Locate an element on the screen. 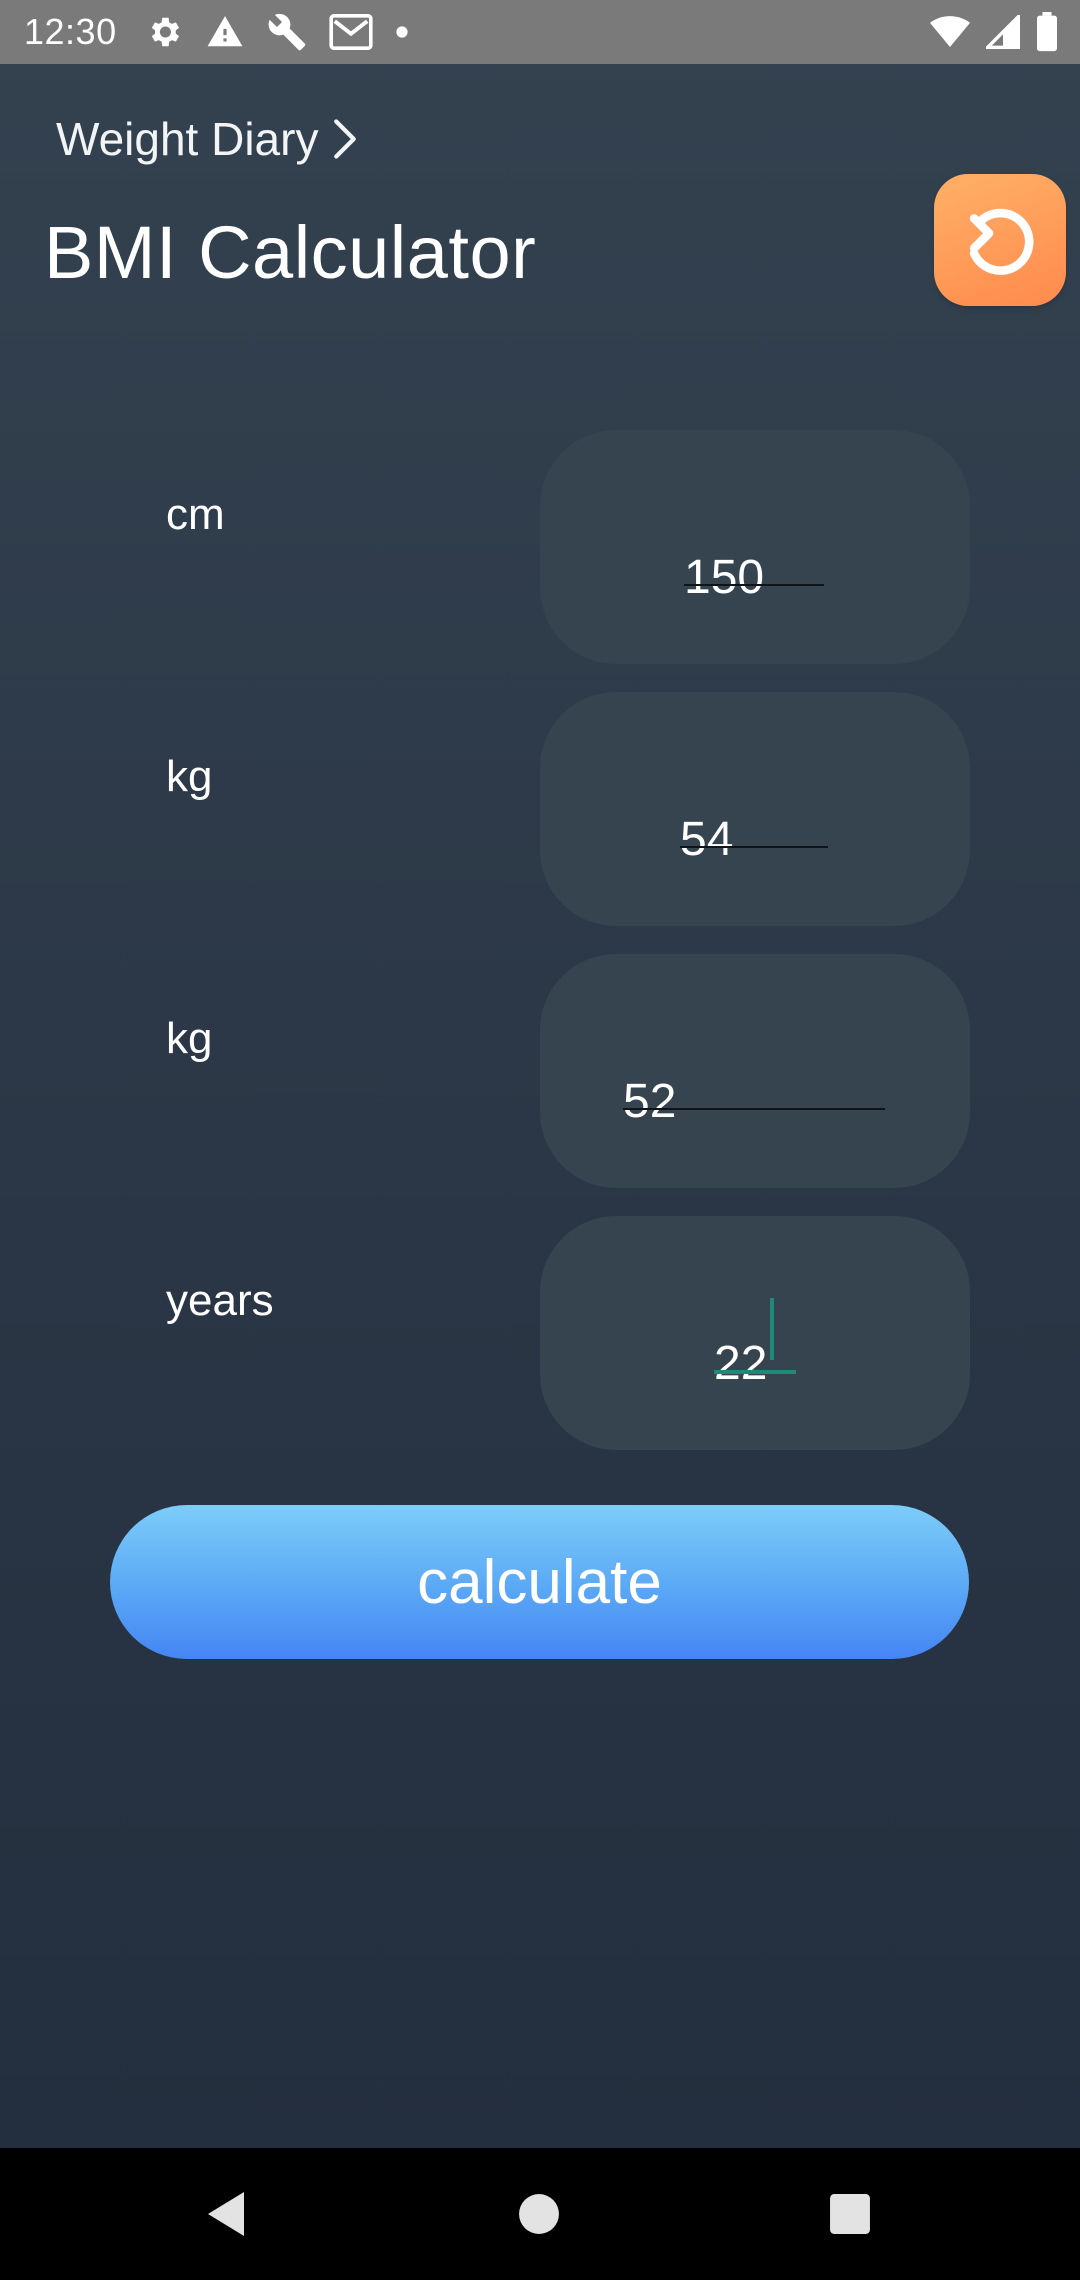 The height and width of the screenshot is (2280, 1080). age-underline is located at coordinates (755, 1372).